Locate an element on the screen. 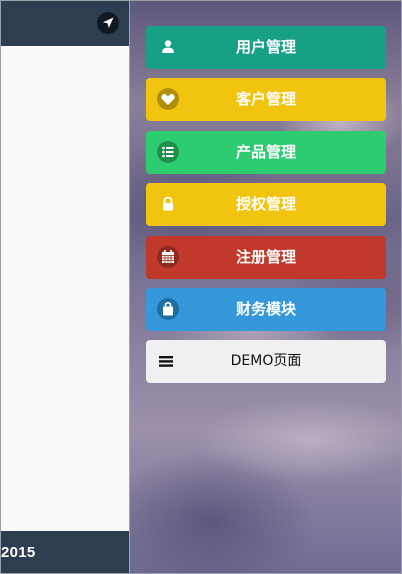  user-management-label: 用户管理 is located at coordinates (265, 47).